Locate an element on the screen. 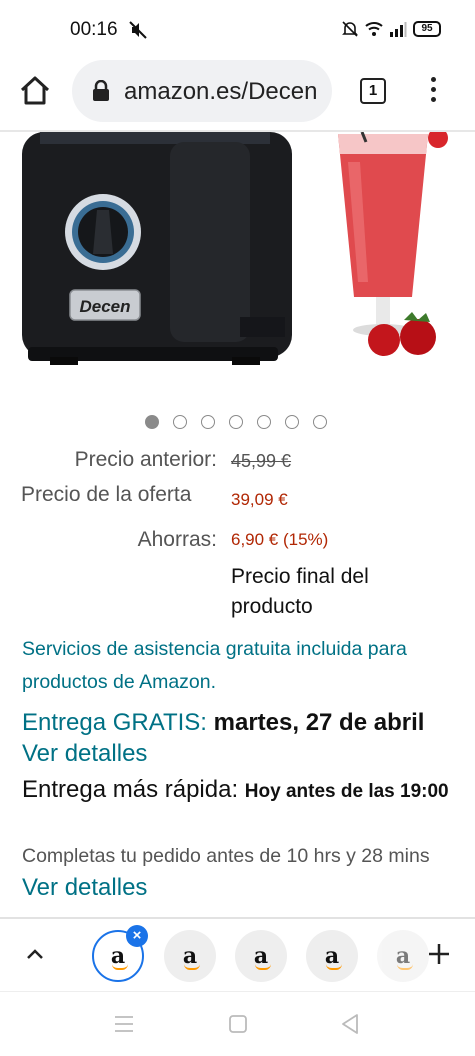 This screenshot has height=1056, width=475. brand-logo: Decen is located at coordinates (104, 306).